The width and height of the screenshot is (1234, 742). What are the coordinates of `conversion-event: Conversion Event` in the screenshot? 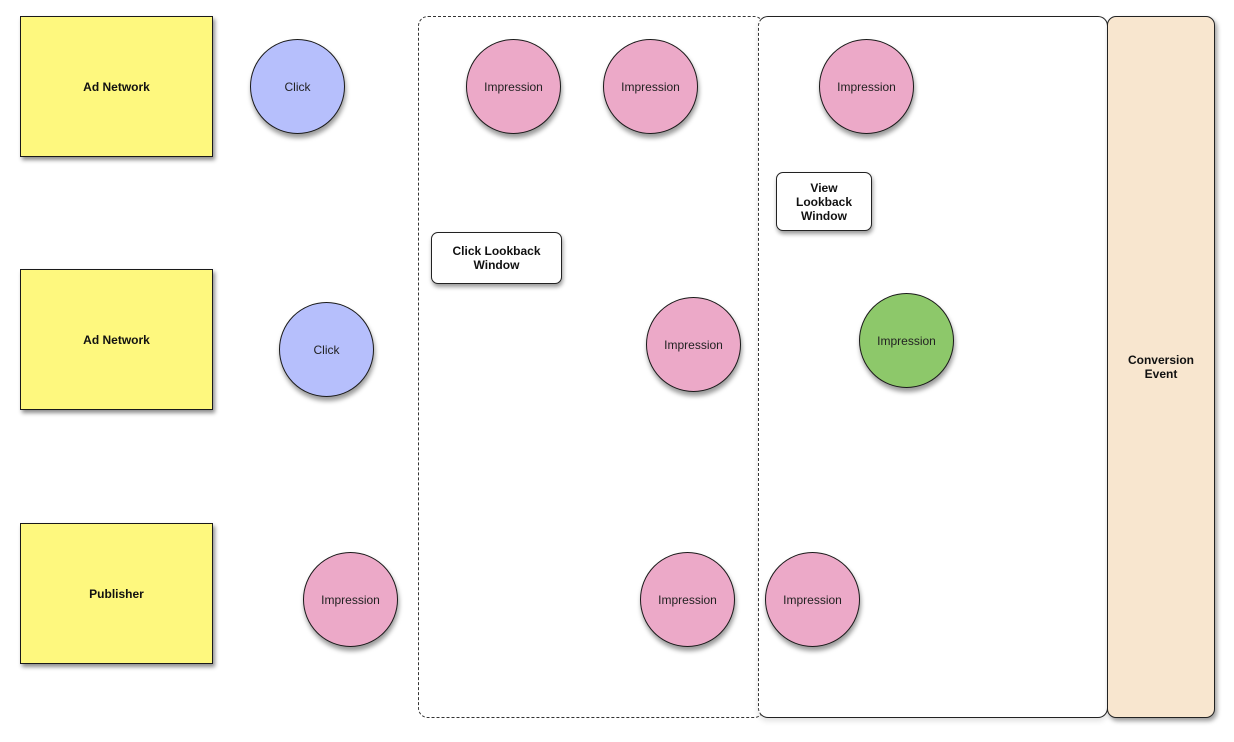 It's located at (1161, 367).